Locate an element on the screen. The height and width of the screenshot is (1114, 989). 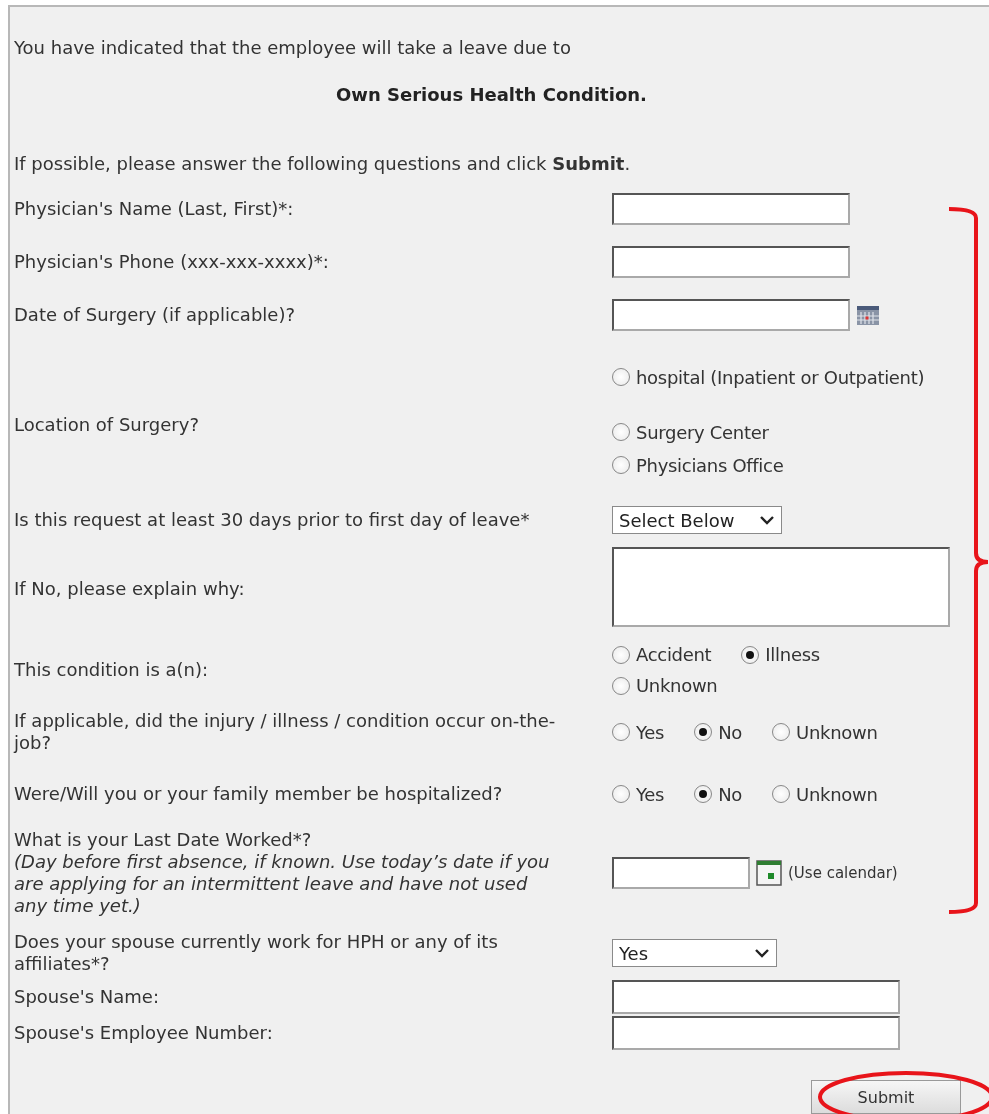
field-label: What is your Last Date Worked*? is located at coordinates (163, 840).